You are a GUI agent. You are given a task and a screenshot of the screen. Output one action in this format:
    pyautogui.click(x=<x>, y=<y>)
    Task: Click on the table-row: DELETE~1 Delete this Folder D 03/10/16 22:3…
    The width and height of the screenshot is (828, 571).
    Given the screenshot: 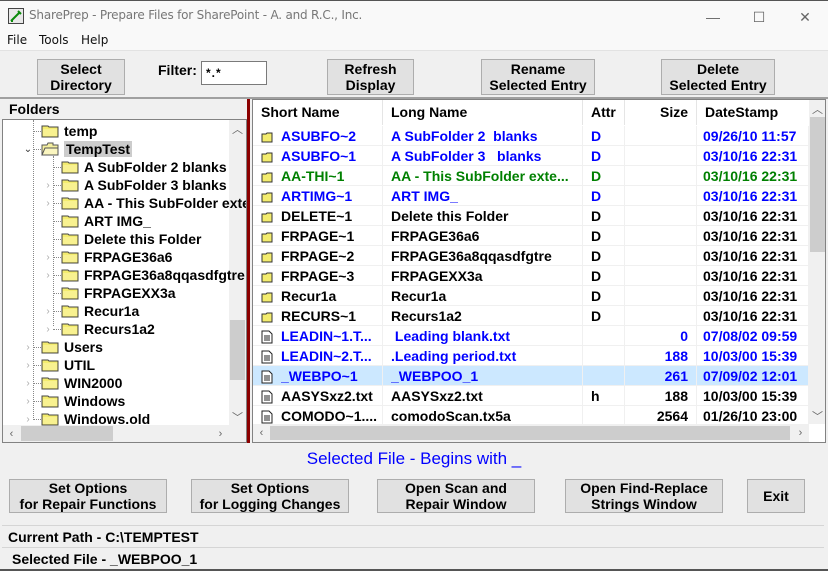 What is the action you would take?
    pyautogui.click(x=531, y=216)
    